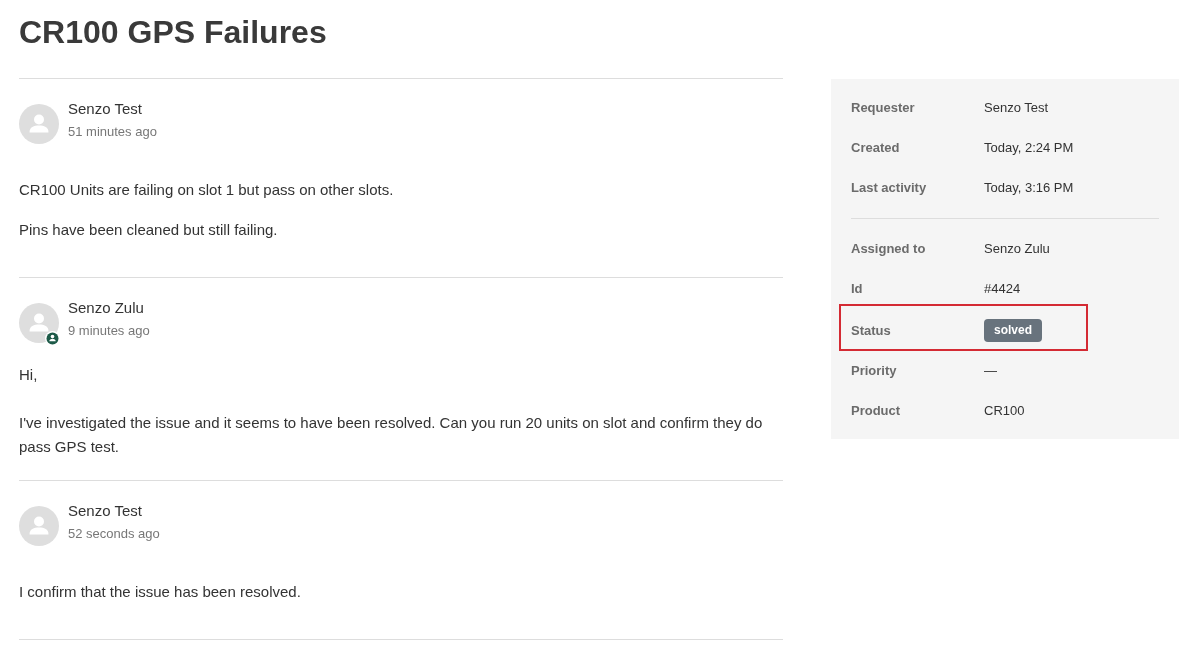 Image resolution: width=1194 pixels, height=648 pixels. Describe the element at coordinates (112, 132) in the screenshot. I see `comment-time: 51 minutes ago` at that location.